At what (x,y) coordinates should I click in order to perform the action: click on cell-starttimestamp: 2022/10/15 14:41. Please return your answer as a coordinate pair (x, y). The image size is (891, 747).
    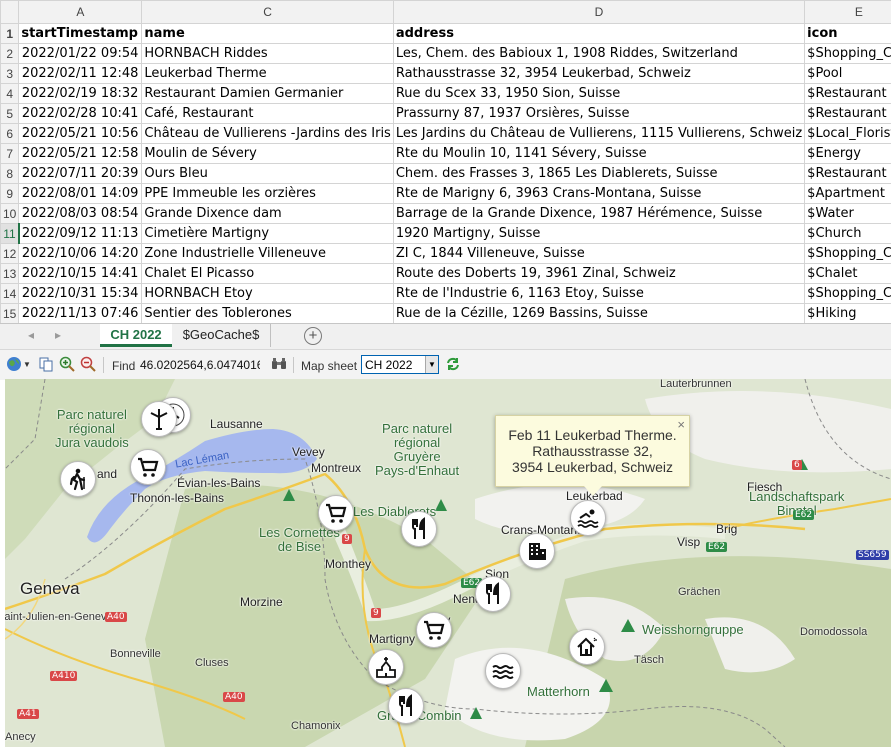
    Looking at the image, I should click on (80, 273).